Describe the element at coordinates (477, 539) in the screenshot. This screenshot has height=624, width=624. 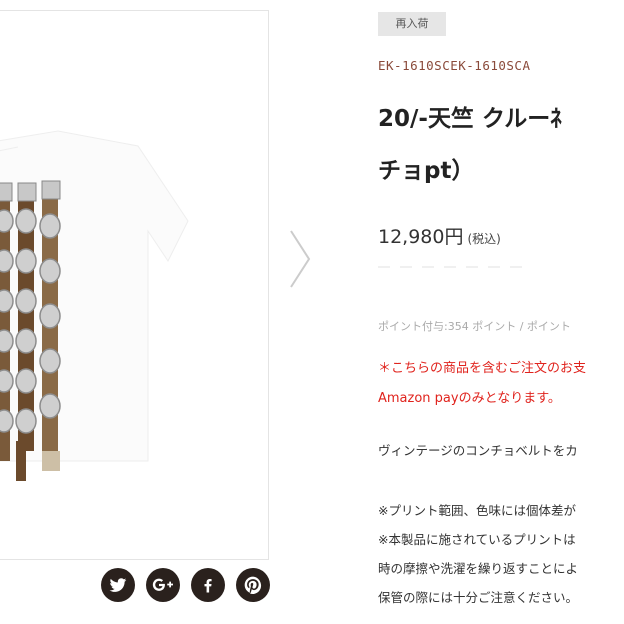
I see `note-line: ※本製品に施されているプリントは` at that location.